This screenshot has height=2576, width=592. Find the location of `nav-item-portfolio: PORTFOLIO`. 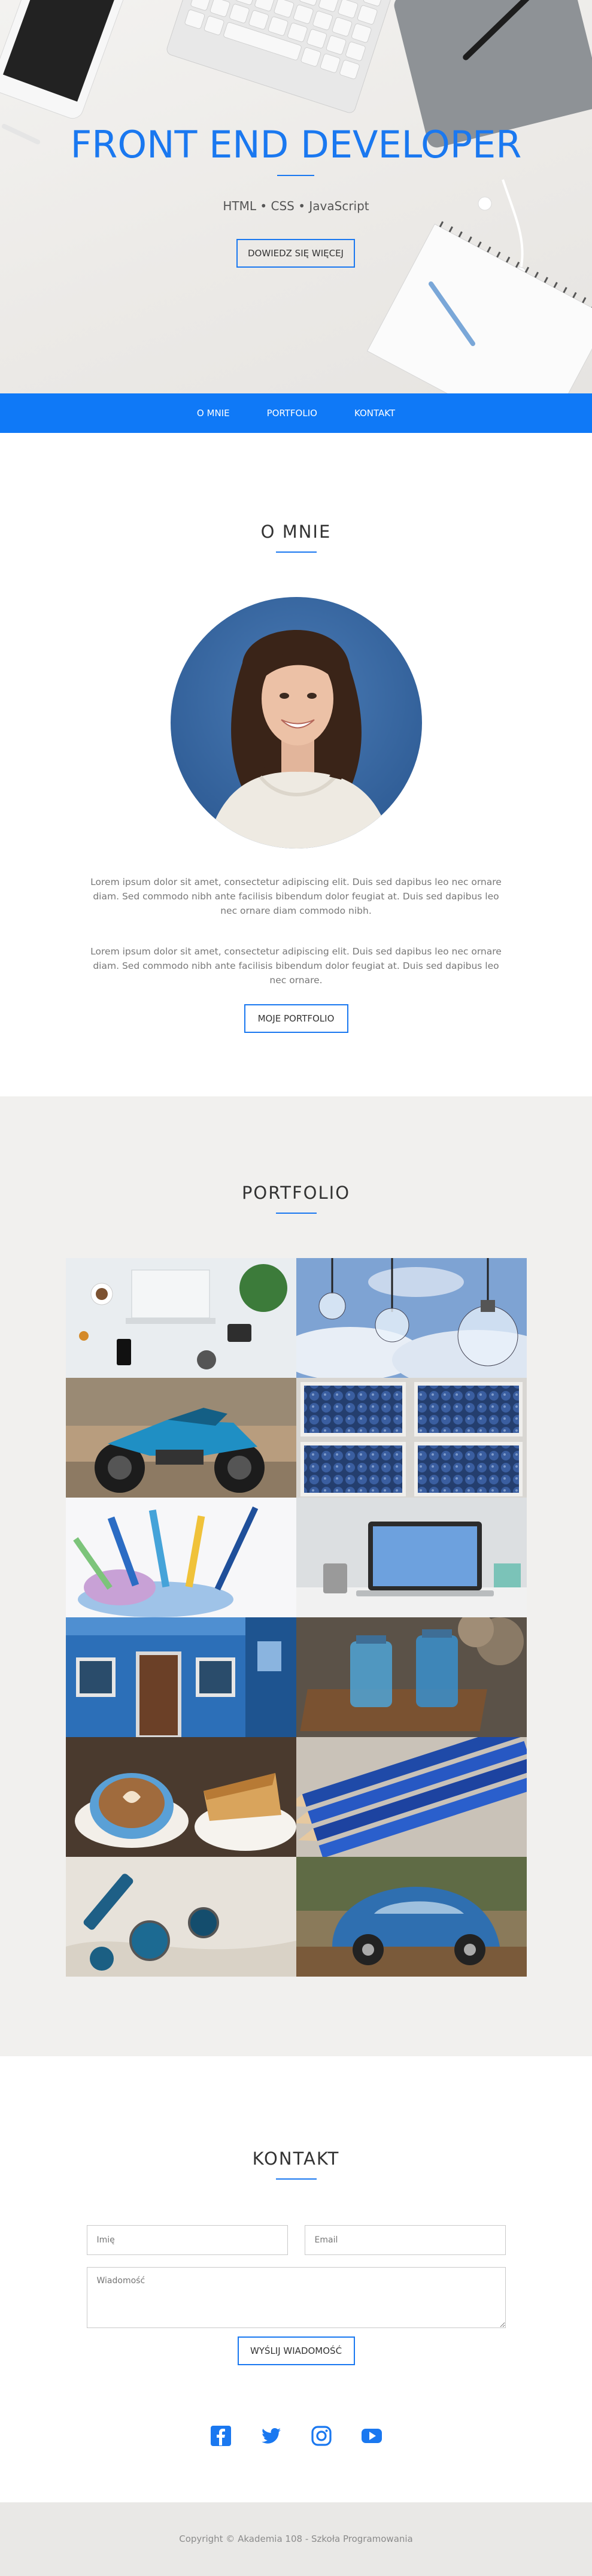

nav-item-portfolio: PORTFOLIO is located at coordinates (292, 413).